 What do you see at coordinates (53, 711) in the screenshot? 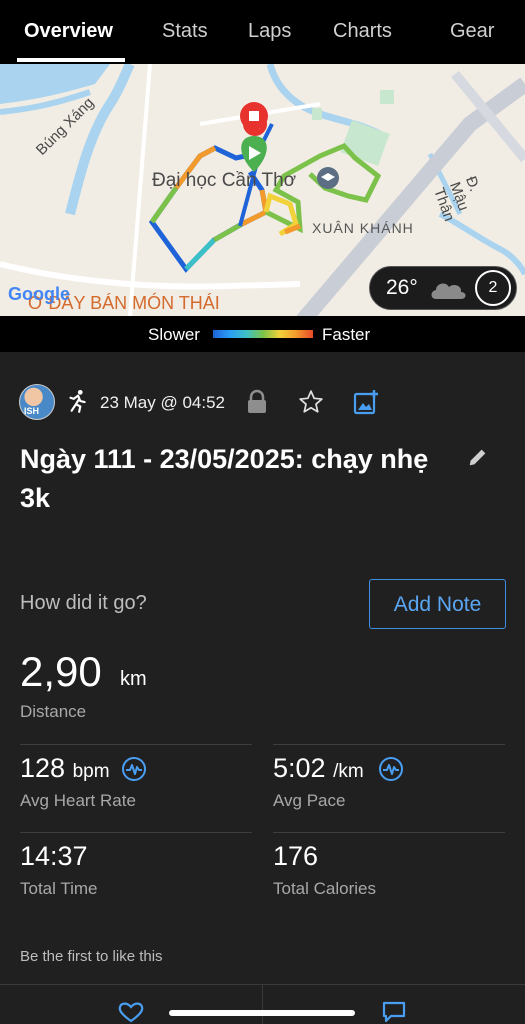
I see `distance-label: Distance` at bounding box center [53, 711].